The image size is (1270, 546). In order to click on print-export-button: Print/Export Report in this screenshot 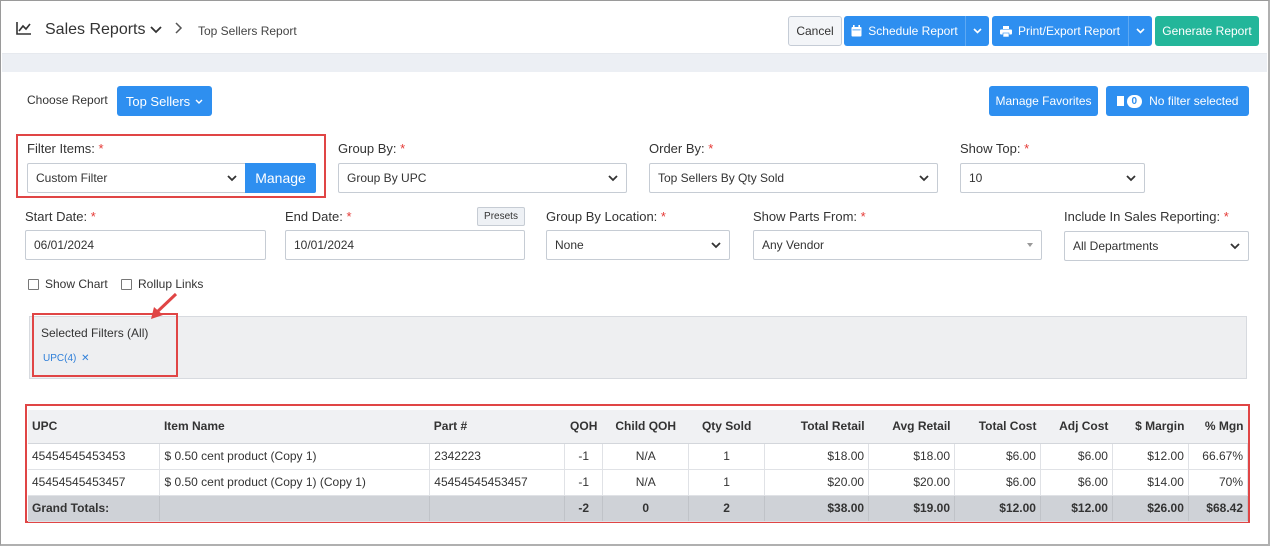, I will do `click(1060, 31)`.